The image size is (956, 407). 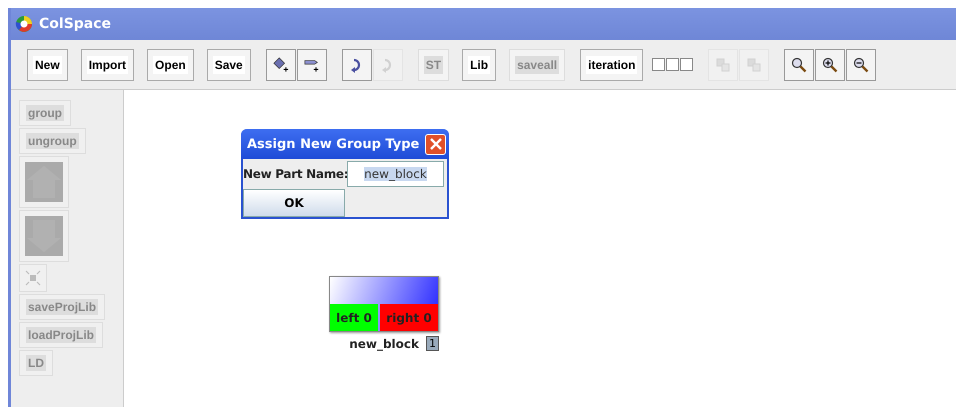 I want to click on part-name-field: new_block, so click(x=395, y=173).